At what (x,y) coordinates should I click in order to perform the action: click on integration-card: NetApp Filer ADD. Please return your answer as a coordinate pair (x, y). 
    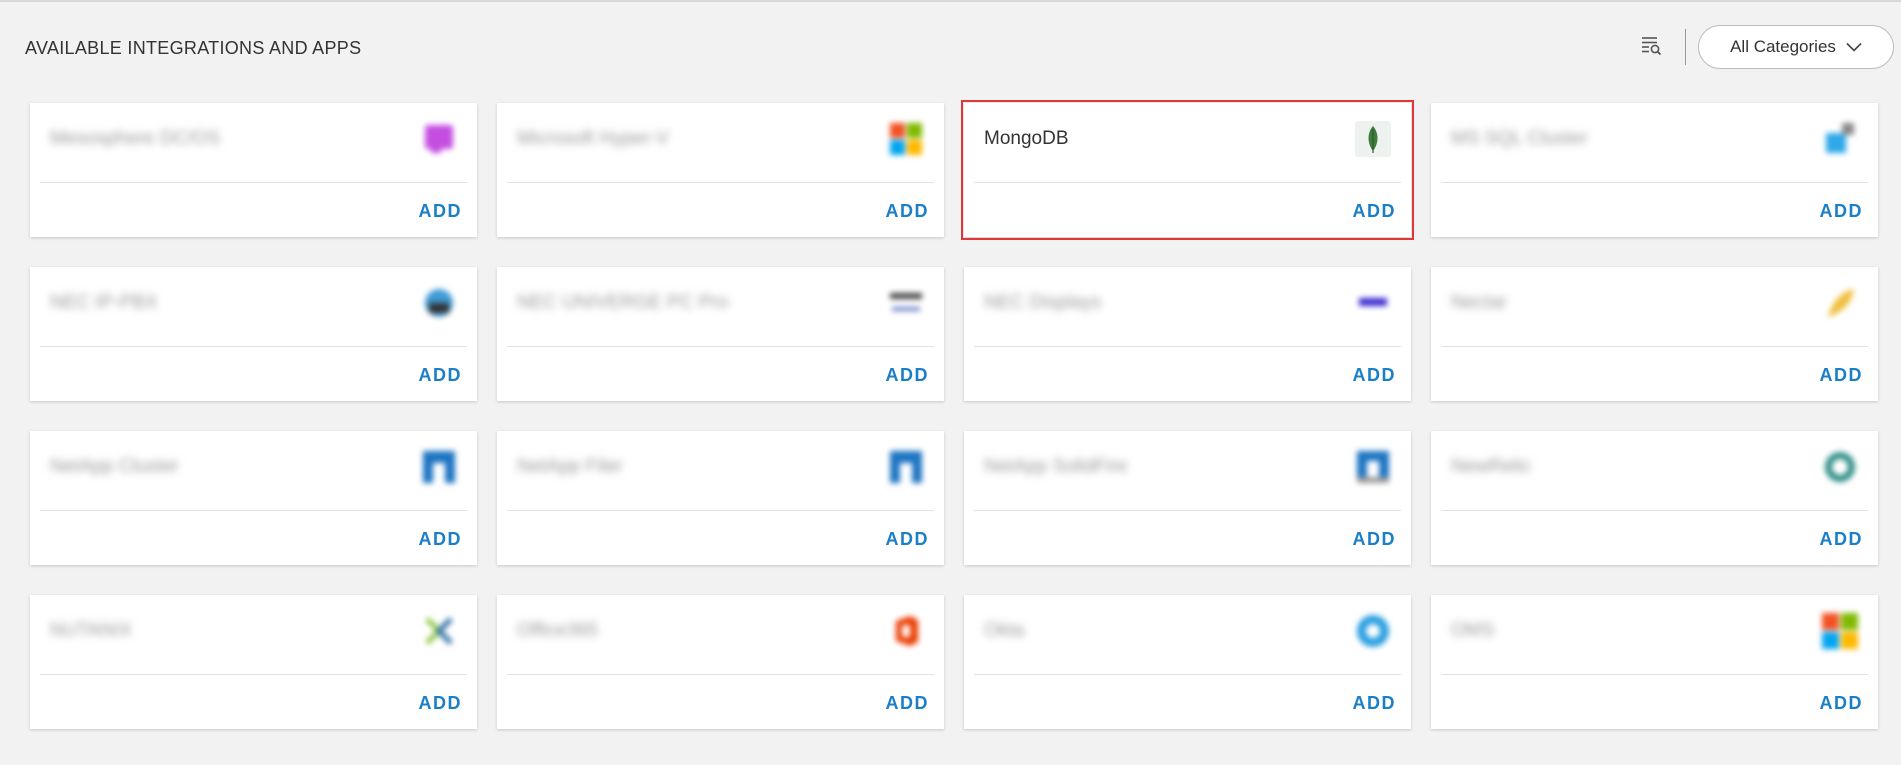
    Looking at the image, I should click on (720, 498).